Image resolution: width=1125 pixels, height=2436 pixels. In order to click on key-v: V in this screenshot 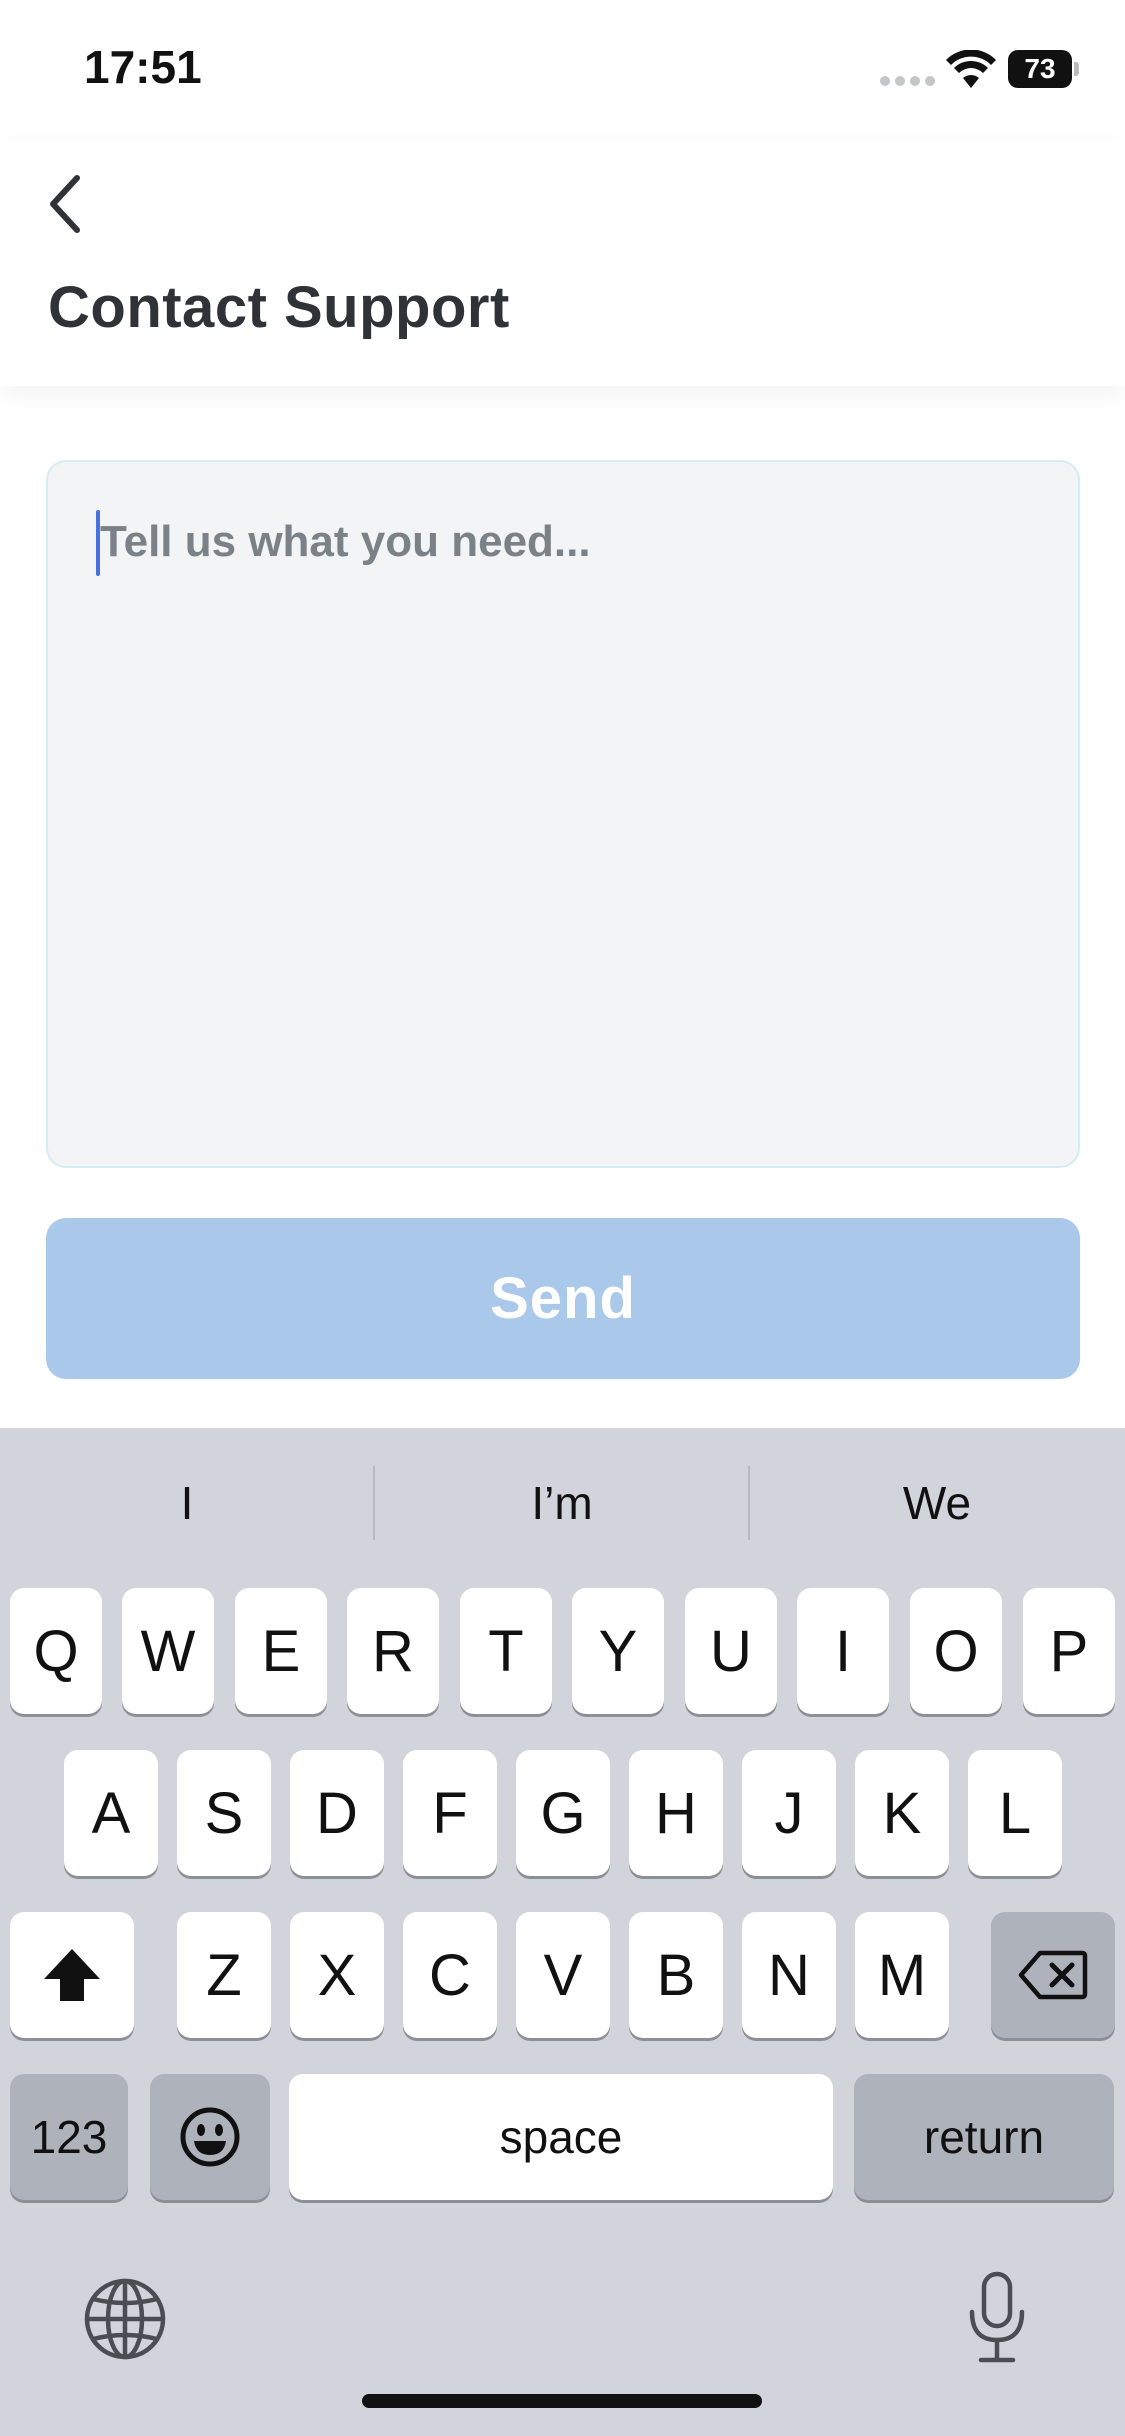, I will do `click(563, 1975)`.